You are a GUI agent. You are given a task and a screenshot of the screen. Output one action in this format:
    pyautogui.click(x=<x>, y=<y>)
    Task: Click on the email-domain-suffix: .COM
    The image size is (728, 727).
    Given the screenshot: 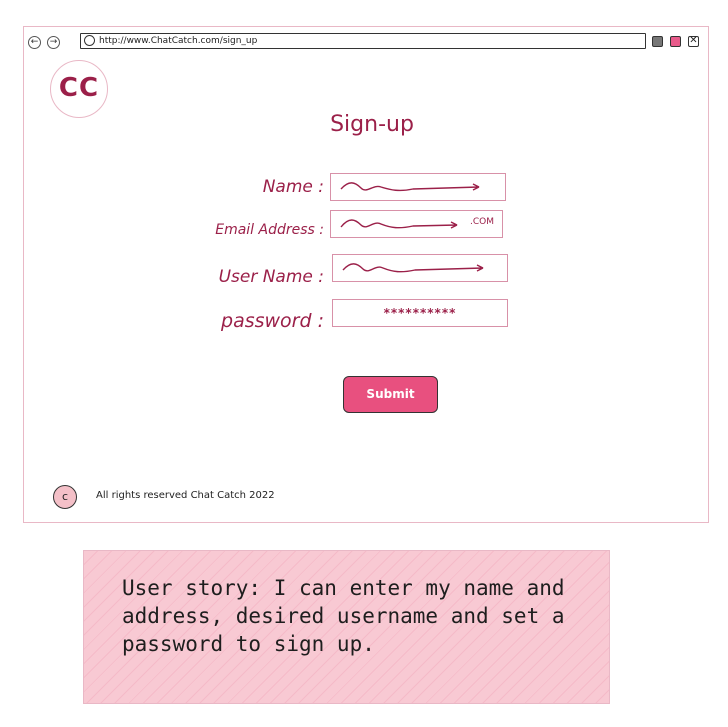 What is the action you would take?
    pyautogui.click(x=482, y=222)
    